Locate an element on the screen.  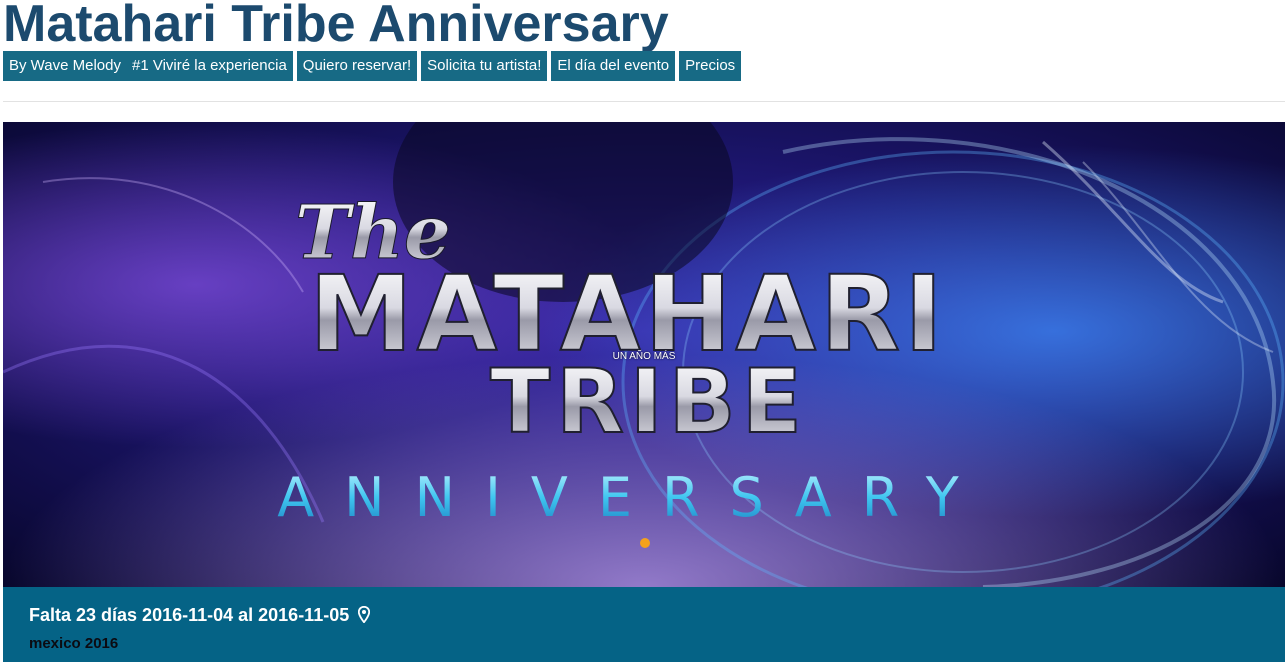
banner-logo-line3: ANNIVERSARY is located at coordinates (633, 497).